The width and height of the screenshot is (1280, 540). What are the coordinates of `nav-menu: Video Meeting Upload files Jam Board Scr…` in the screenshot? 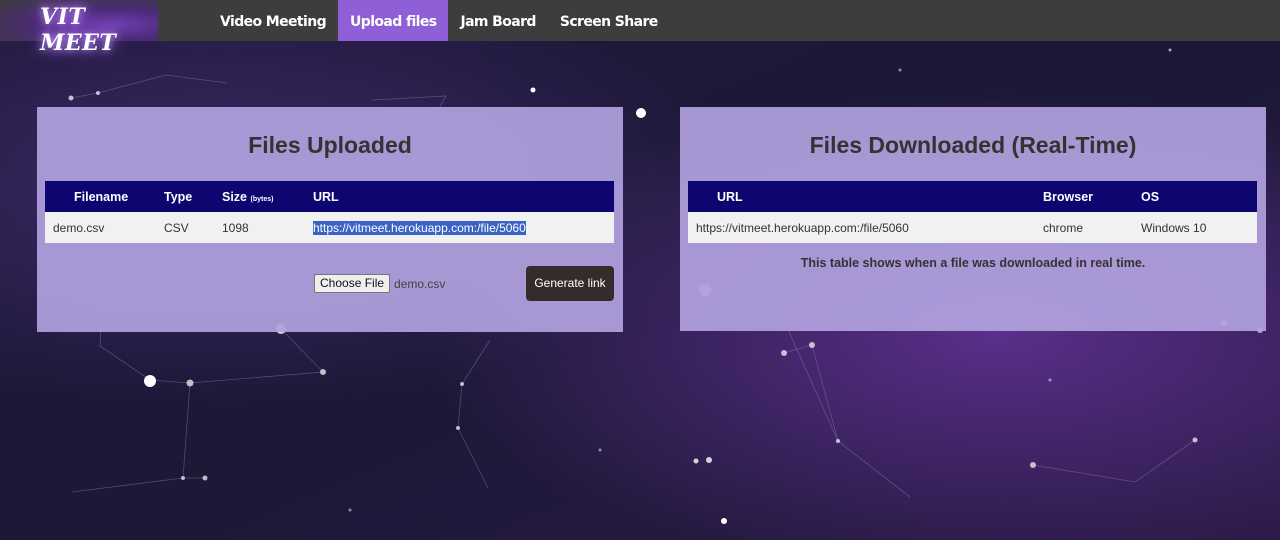 It's located at (439, 20).